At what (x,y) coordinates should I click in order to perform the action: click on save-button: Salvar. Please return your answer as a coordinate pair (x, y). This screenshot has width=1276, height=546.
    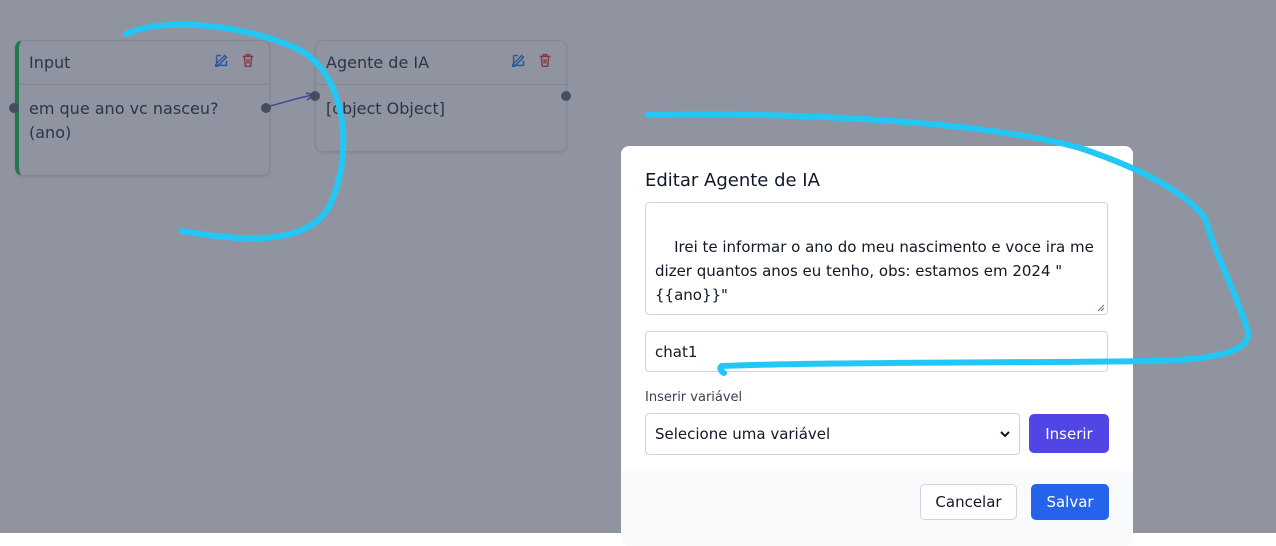
    Looking at the image, I should click on (1070, 502).